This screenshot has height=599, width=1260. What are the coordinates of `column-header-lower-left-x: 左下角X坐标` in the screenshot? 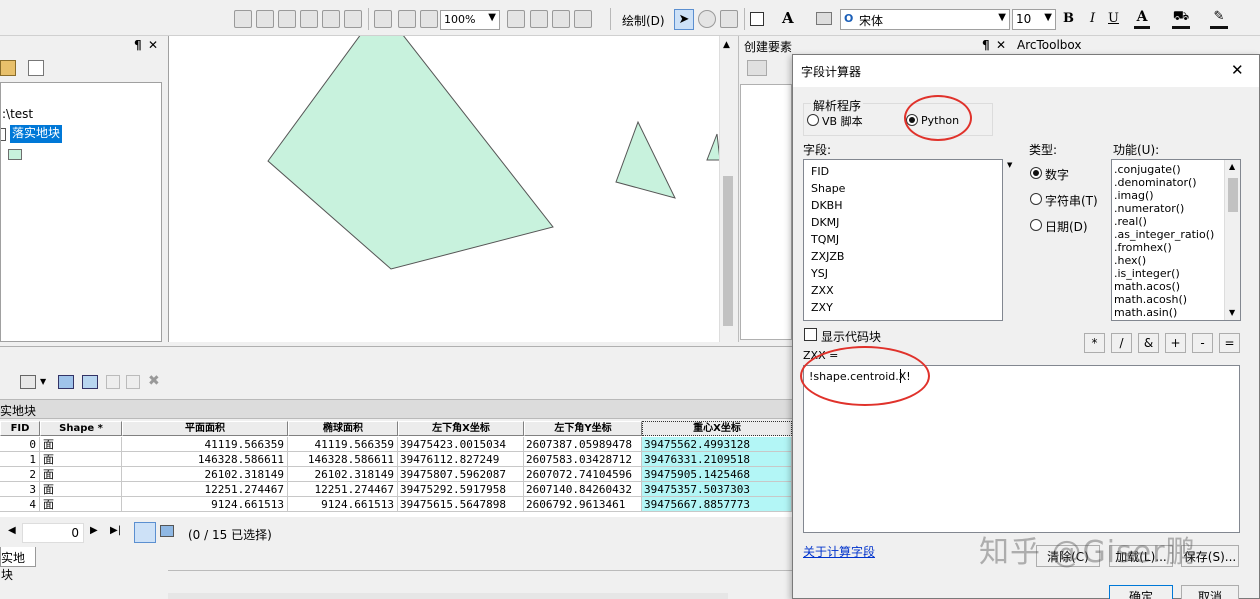 It's located at (461, 428).